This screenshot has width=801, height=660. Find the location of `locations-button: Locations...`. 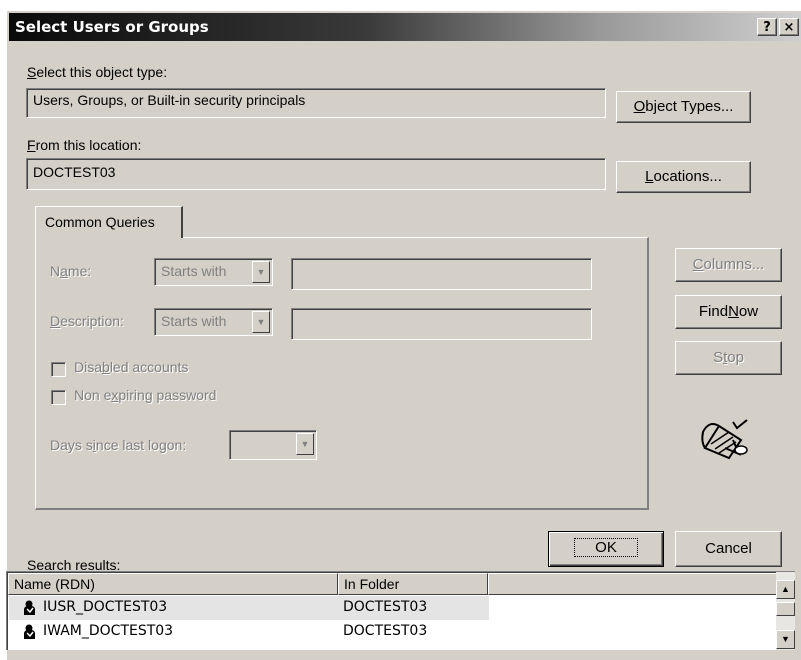

locations-button: Locations... is located at coordinates (683, 177).